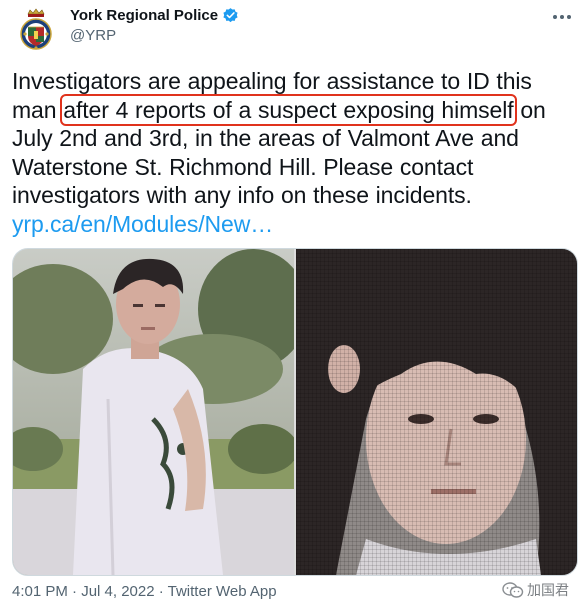 Image resolution: width=587 pixels, height=601 pixels. What do you see at coordinates (144, 15) in the screenshot?
I see `author-name-text: York Regional Police` at bounding box center [144, 15].